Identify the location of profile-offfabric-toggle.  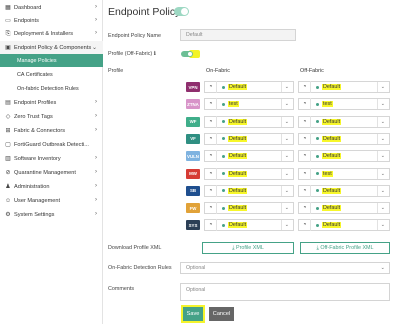
(187, 54).